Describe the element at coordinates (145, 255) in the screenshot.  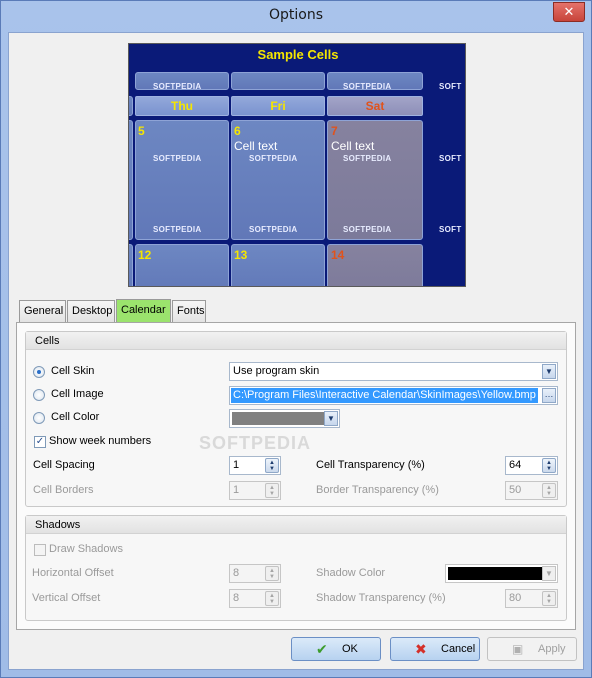
I see `preview-day-number: 12` at that location.